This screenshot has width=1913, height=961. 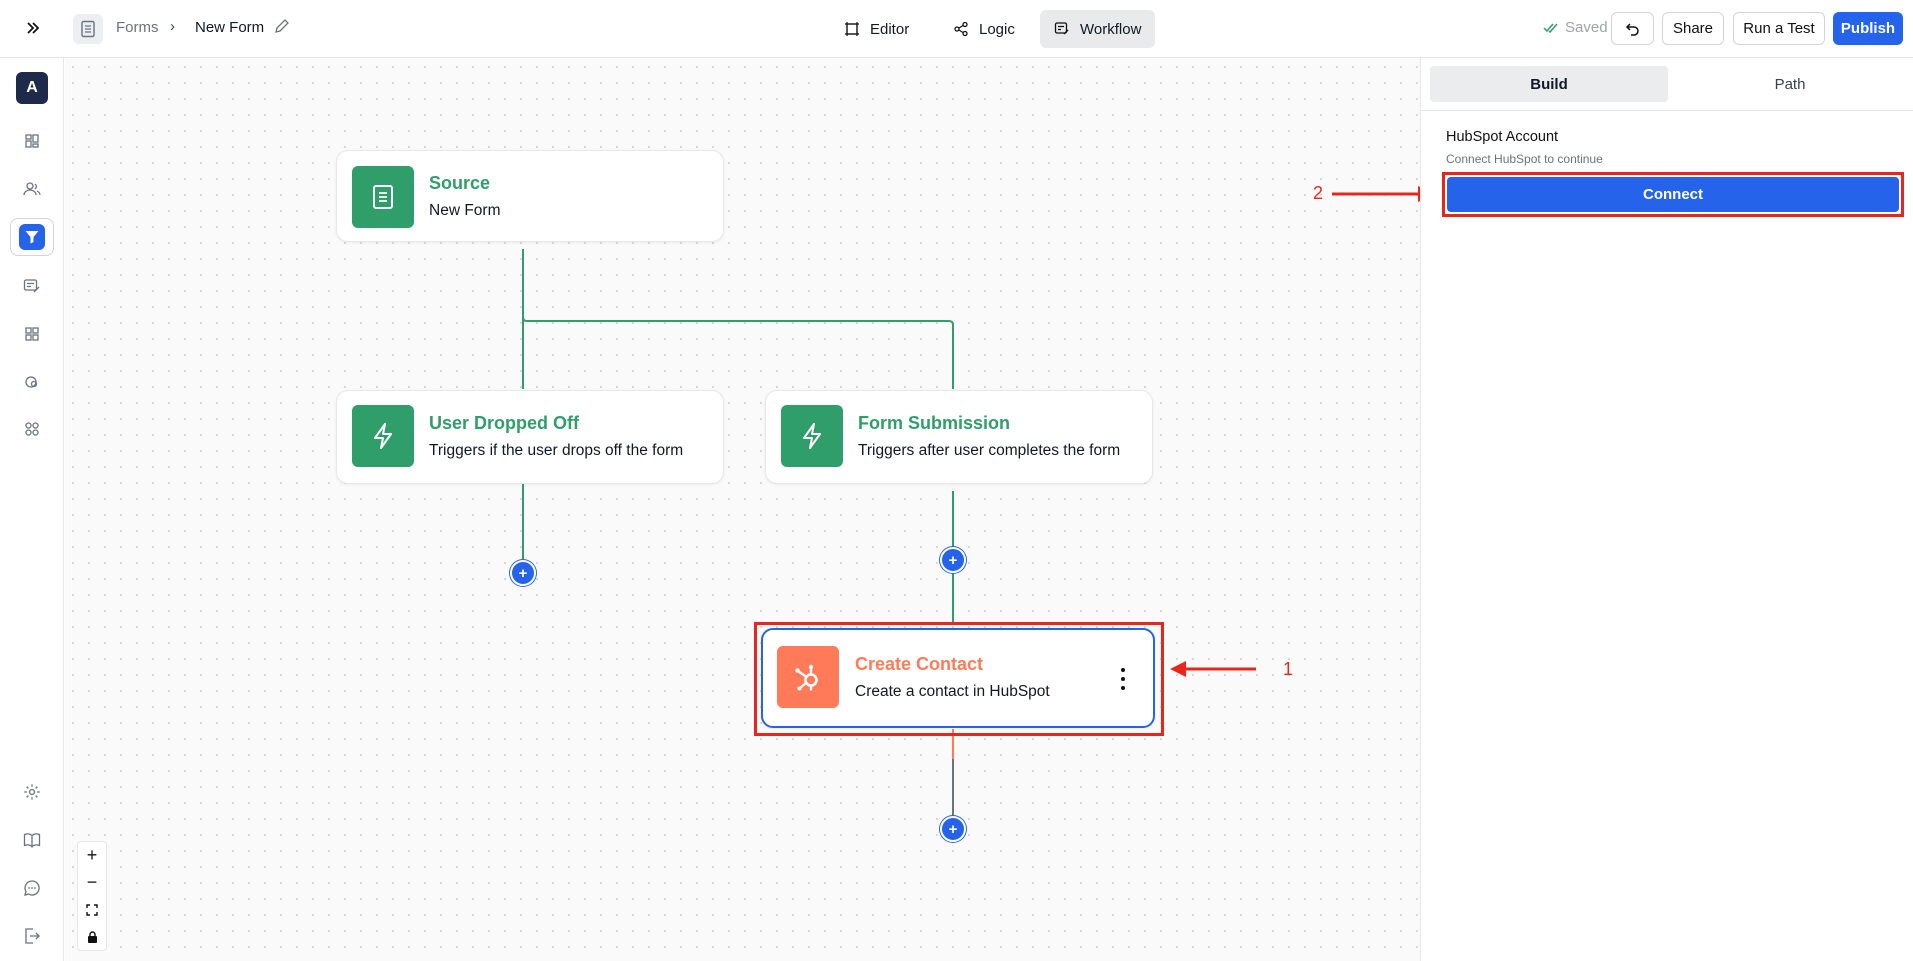 I want to click on contacts-icon, so click(x=32, y=189).